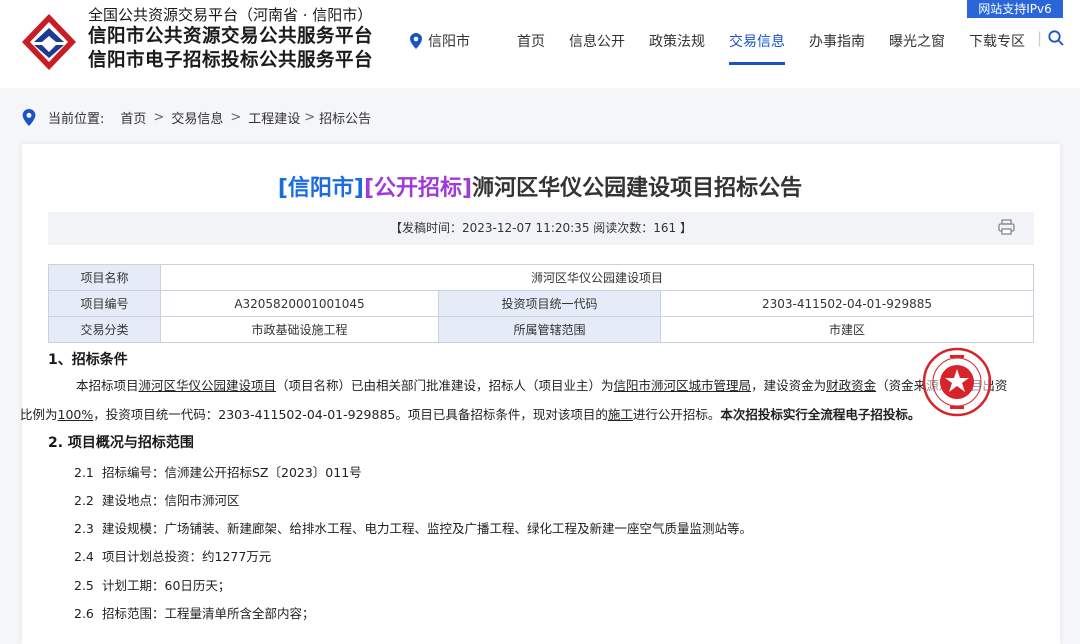 This screenshot has height=644, width=1080. Describe the element at coordinates (299, 329) in the screenshot. I see `table-value: 市政基础设施工程` at that location.